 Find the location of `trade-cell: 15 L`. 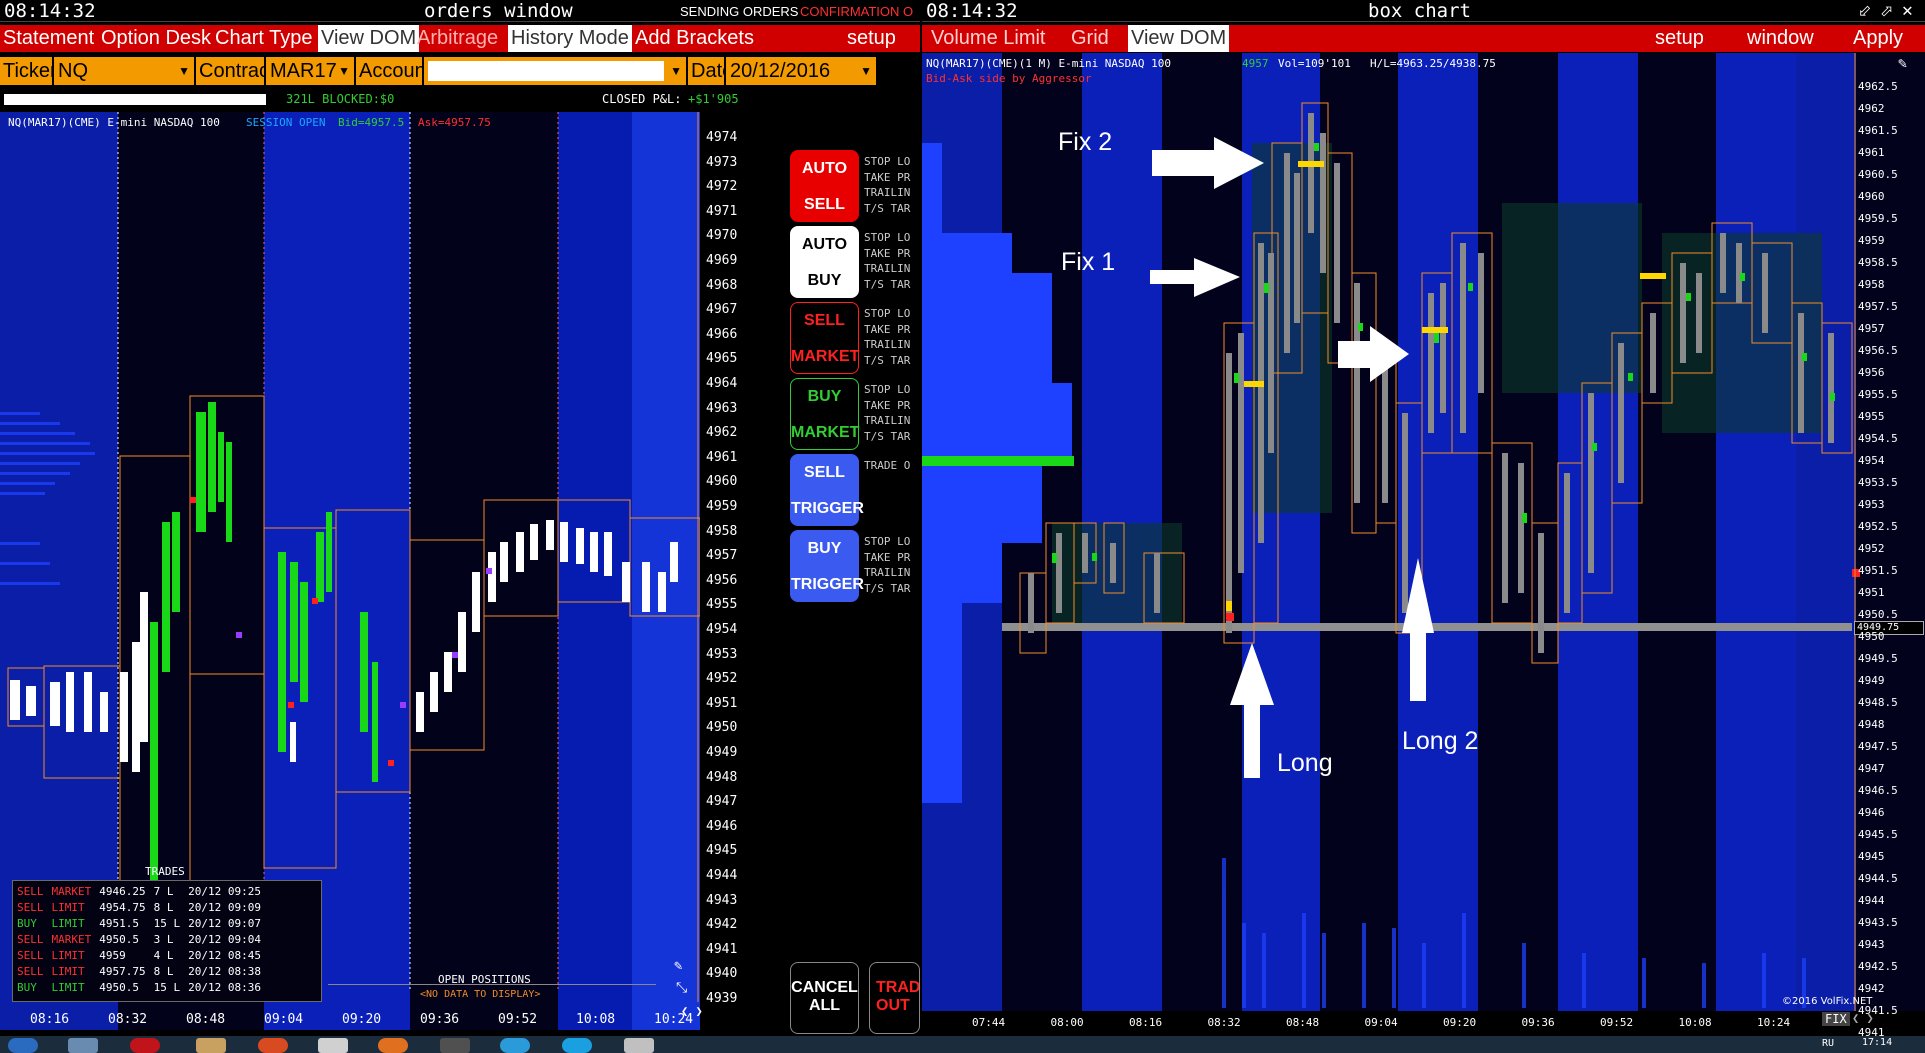

trade-cell: 15 L is located at coordinates (167, 923).